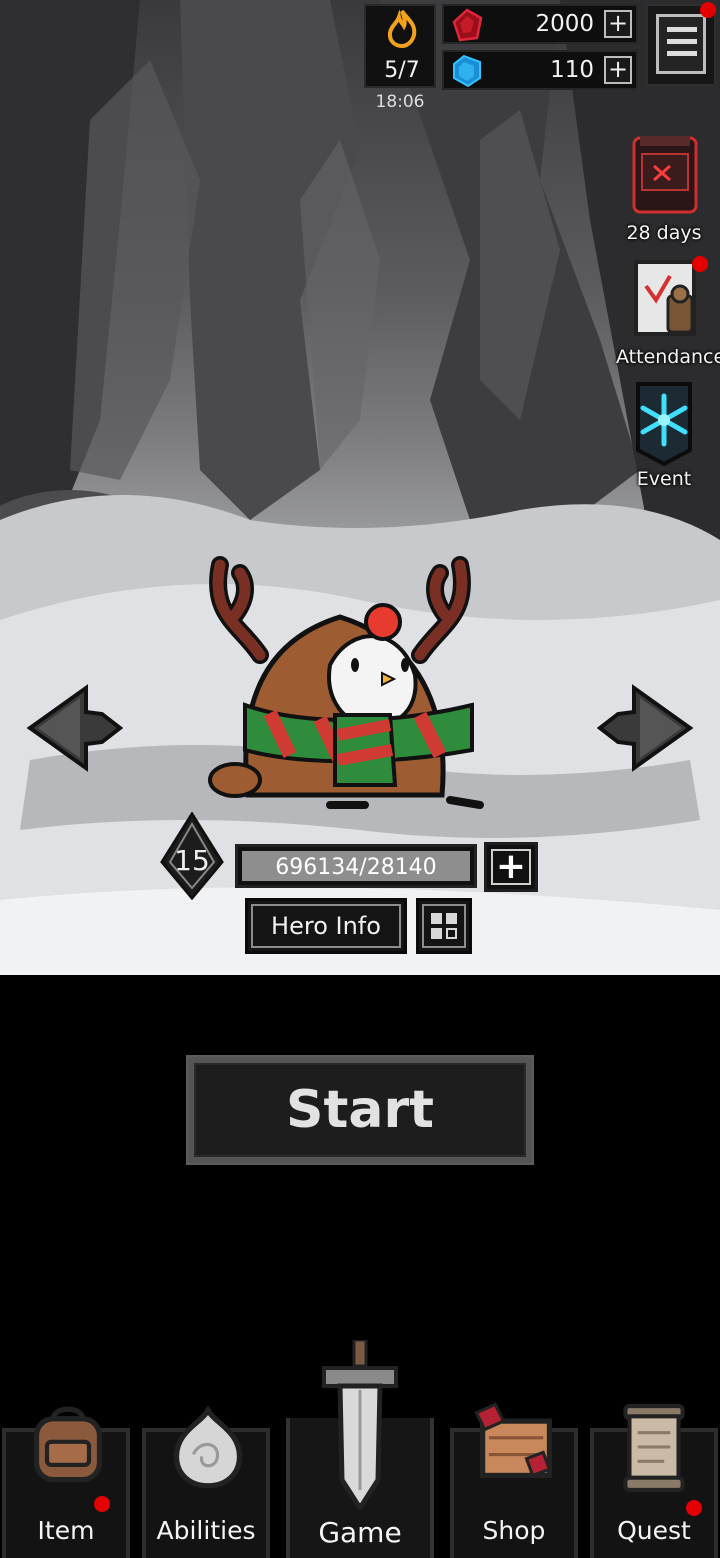  I want to click on level-up-button: +, so click(511, 867).